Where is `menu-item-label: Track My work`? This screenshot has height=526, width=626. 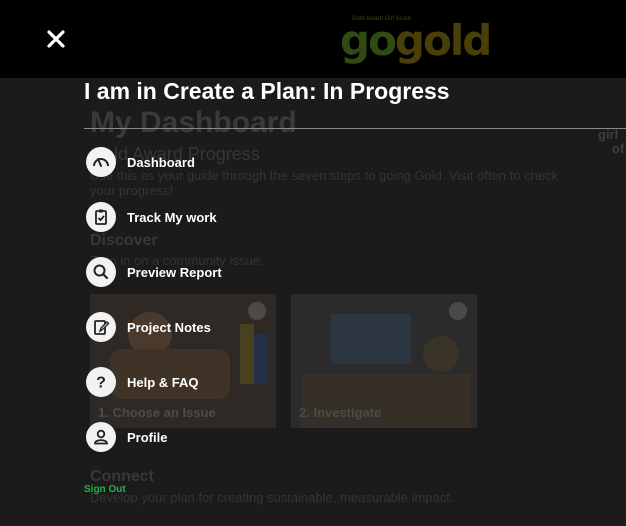 menu-item-label: Track My work is located at coordinates (172, 217).